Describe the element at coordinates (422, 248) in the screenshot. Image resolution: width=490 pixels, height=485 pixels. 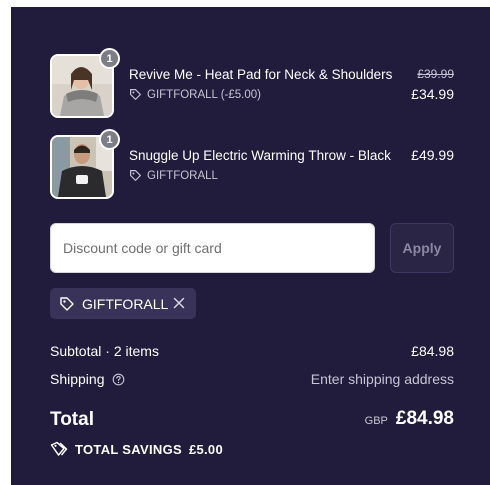
I see `apply-button: Apply` at that location.